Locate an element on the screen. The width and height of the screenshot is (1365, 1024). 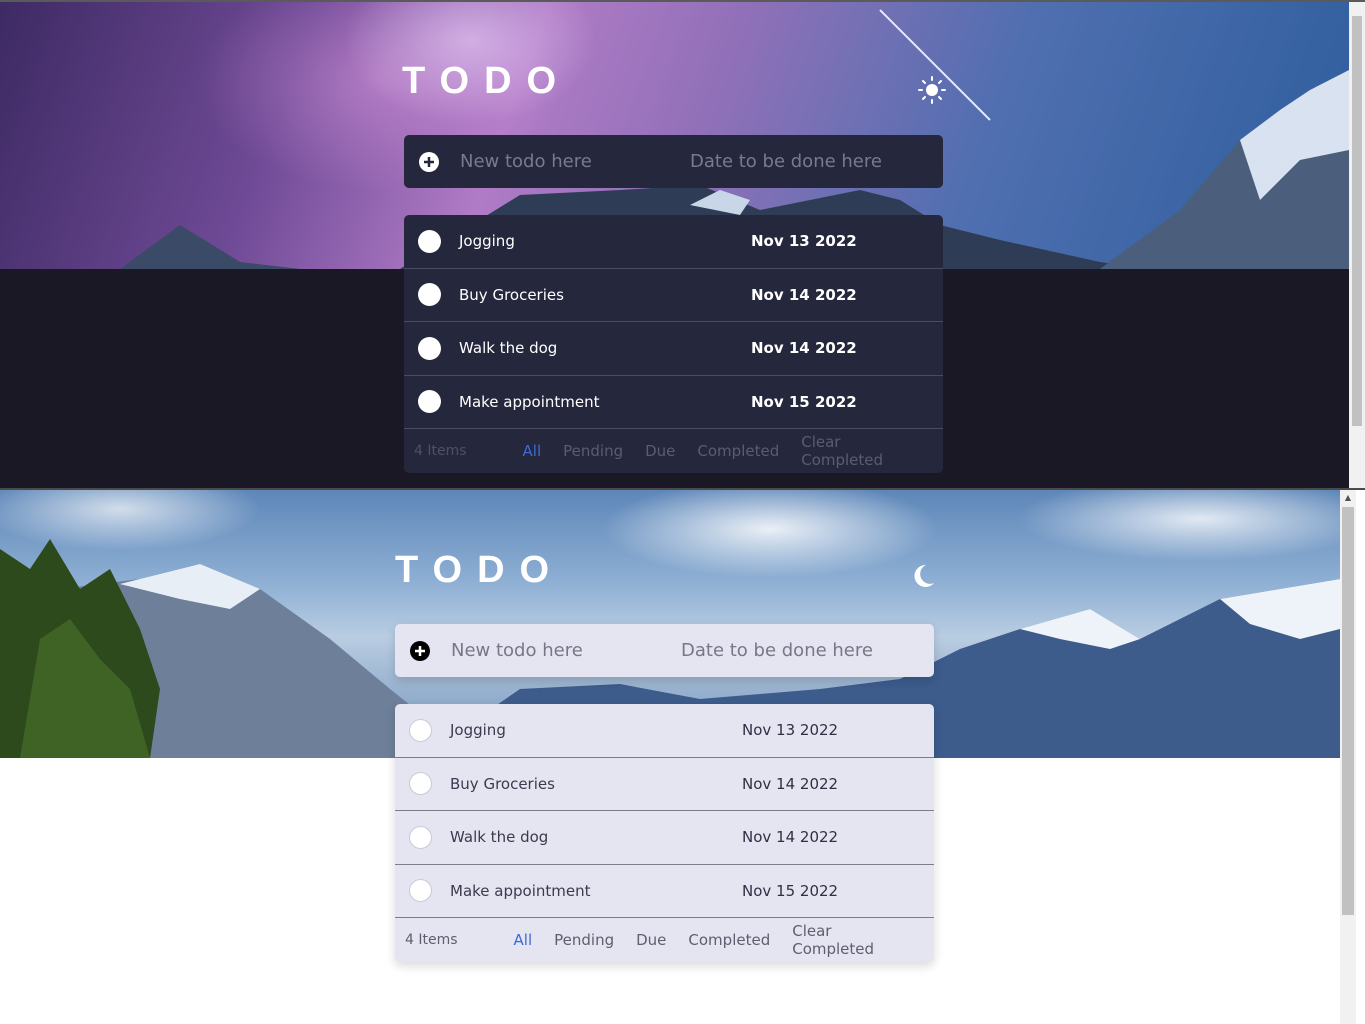
scroll-up-arrow-icon: ▲ is located at coordinates (1348, 498).